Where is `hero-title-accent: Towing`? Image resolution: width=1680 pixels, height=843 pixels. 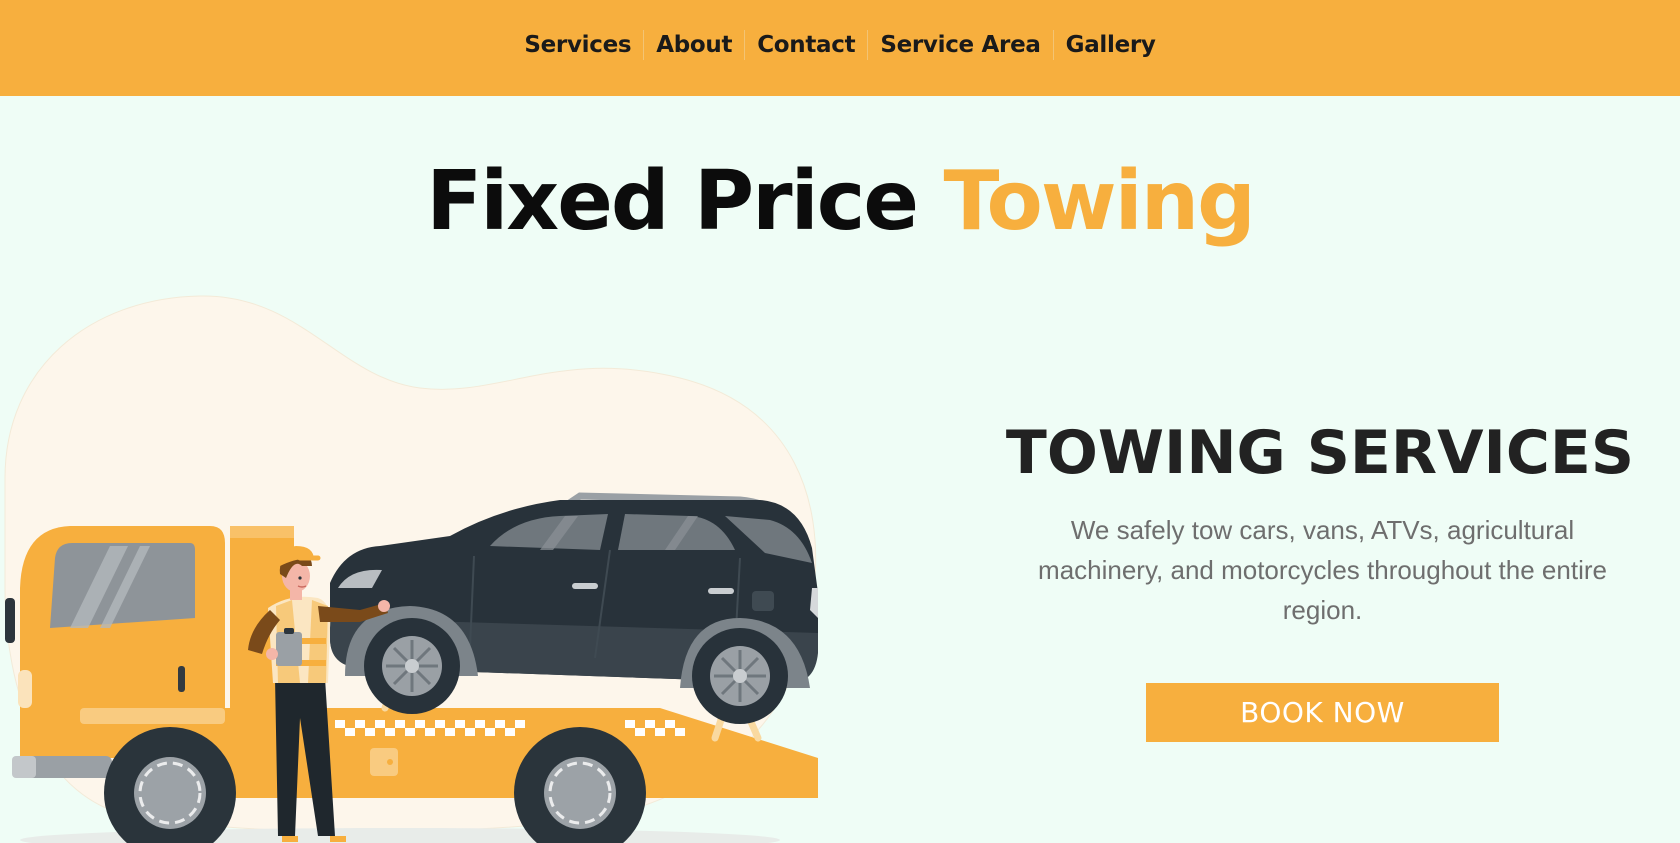 hero-title-accent: Towing is located at coordinates (1099, 201).